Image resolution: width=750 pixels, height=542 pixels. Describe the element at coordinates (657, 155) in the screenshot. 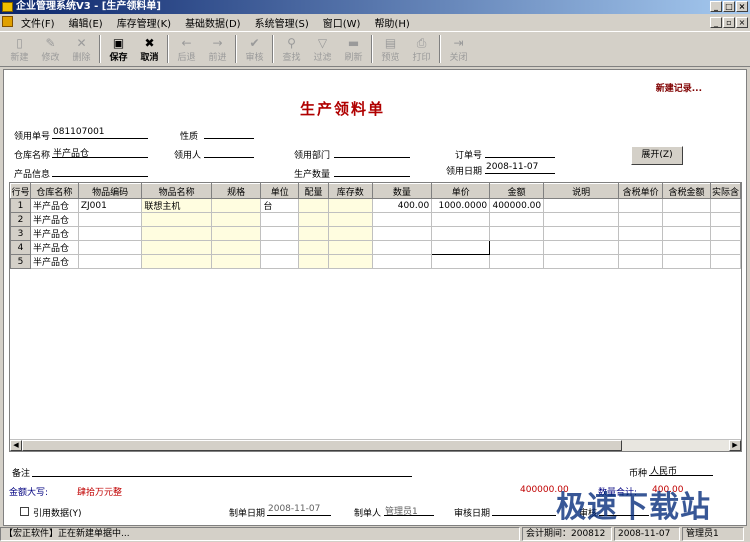

I see `expand-button: 展开(Z)` at that location.